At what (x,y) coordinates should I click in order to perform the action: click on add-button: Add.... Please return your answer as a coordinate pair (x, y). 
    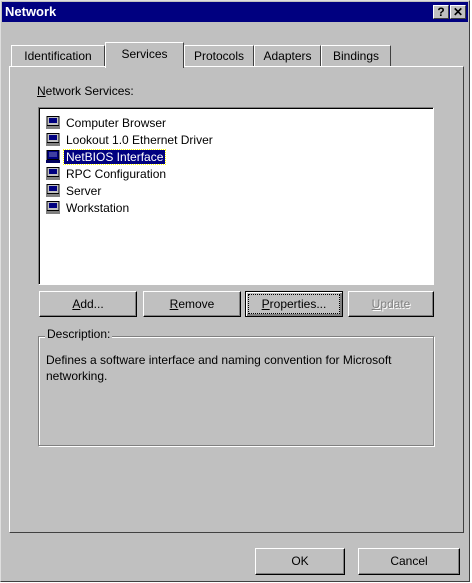
    Looking at the image, I should click on (88, 304).